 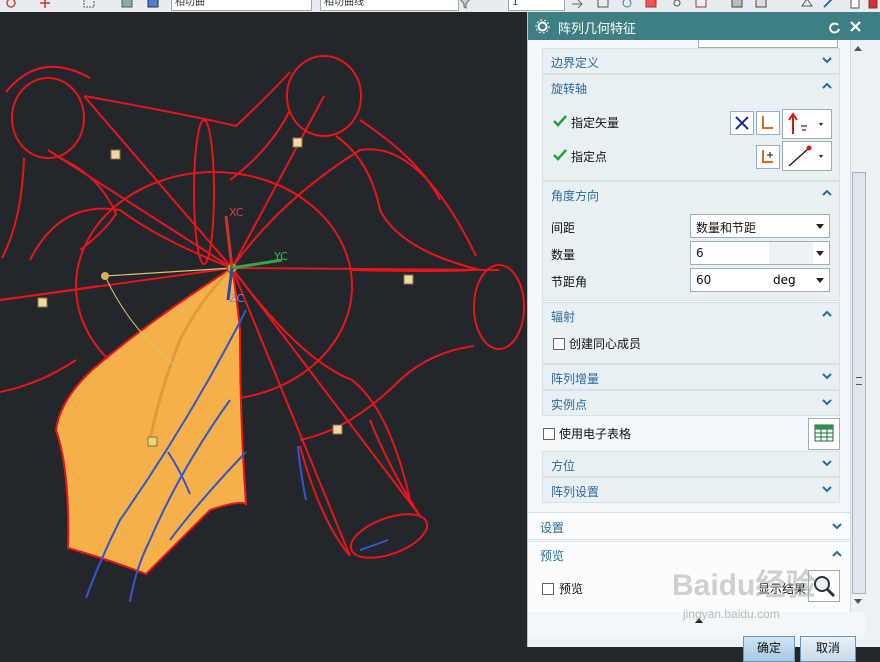 I want to click on vector-dialog-button, so click(x=768, y=123).